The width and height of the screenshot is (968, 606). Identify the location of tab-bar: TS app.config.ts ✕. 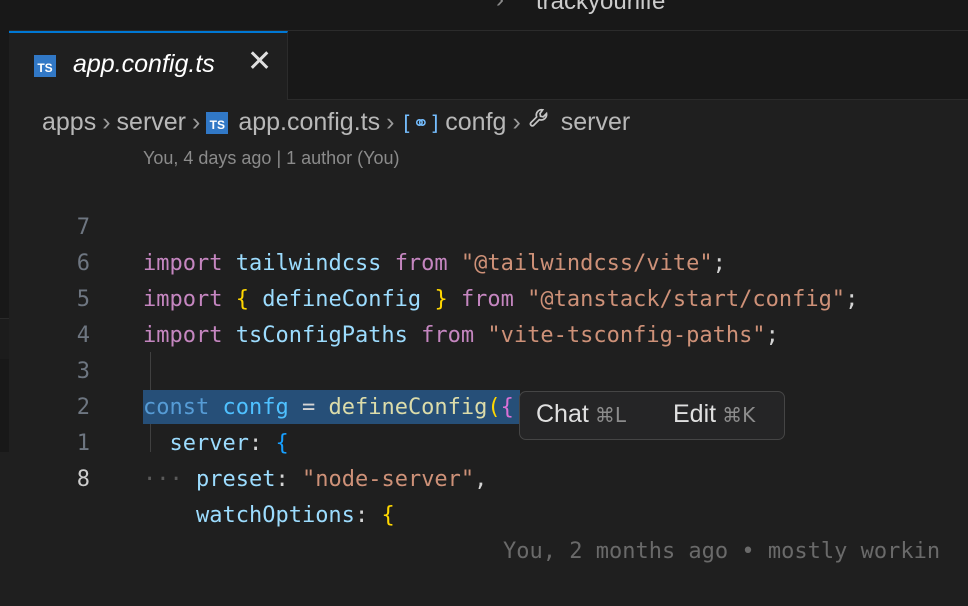
(488, 65).